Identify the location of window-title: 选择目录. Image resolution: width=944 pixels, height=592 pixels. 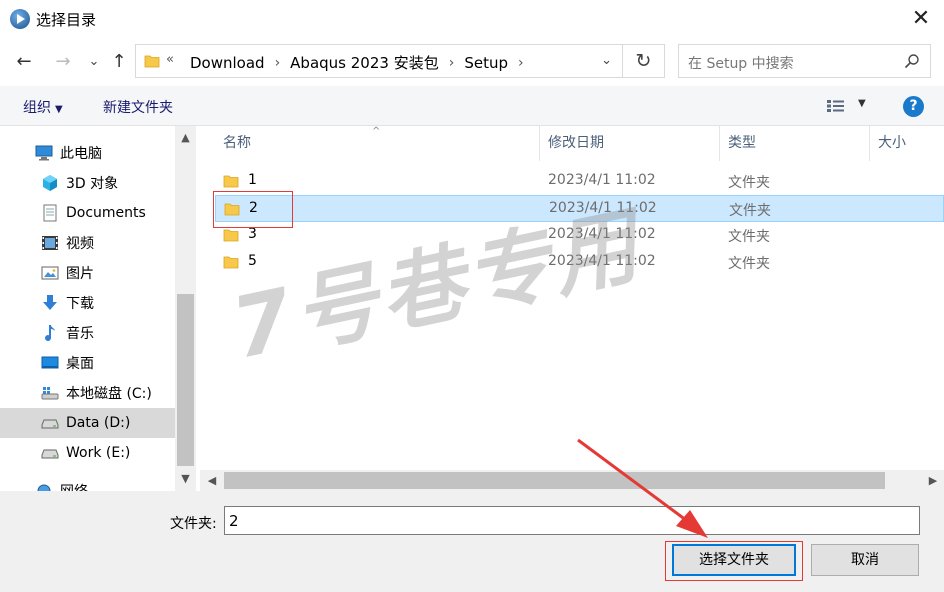
(66, 20).